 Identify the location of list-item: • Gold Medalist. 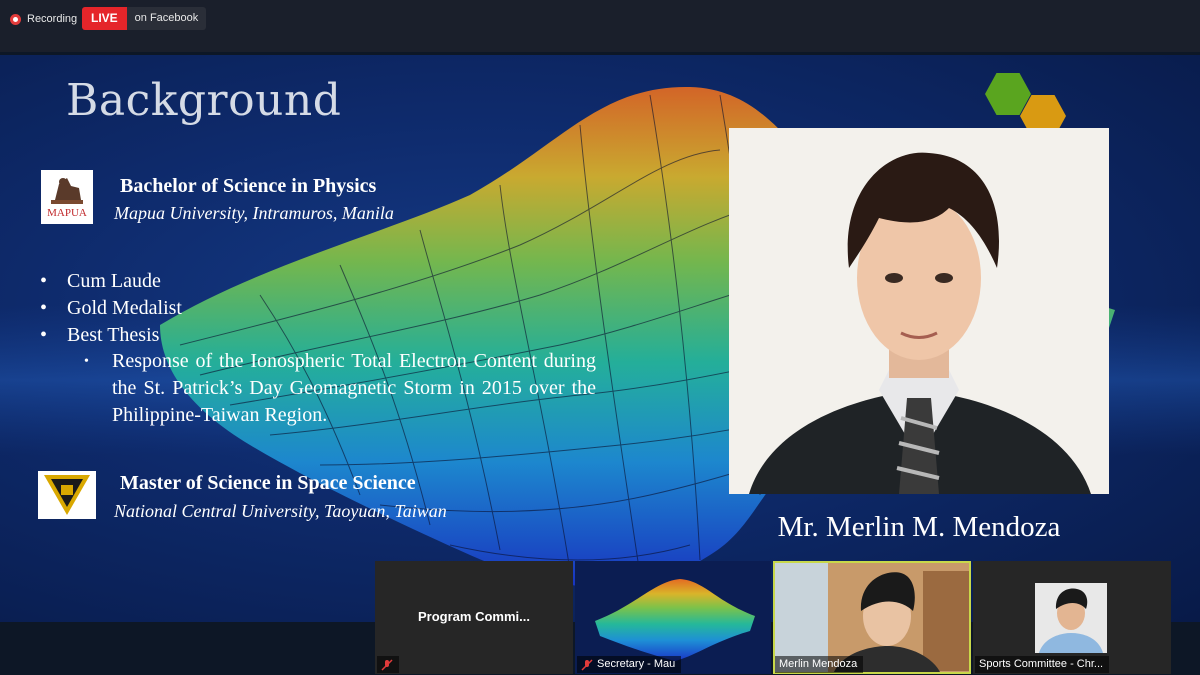
(111, 308).